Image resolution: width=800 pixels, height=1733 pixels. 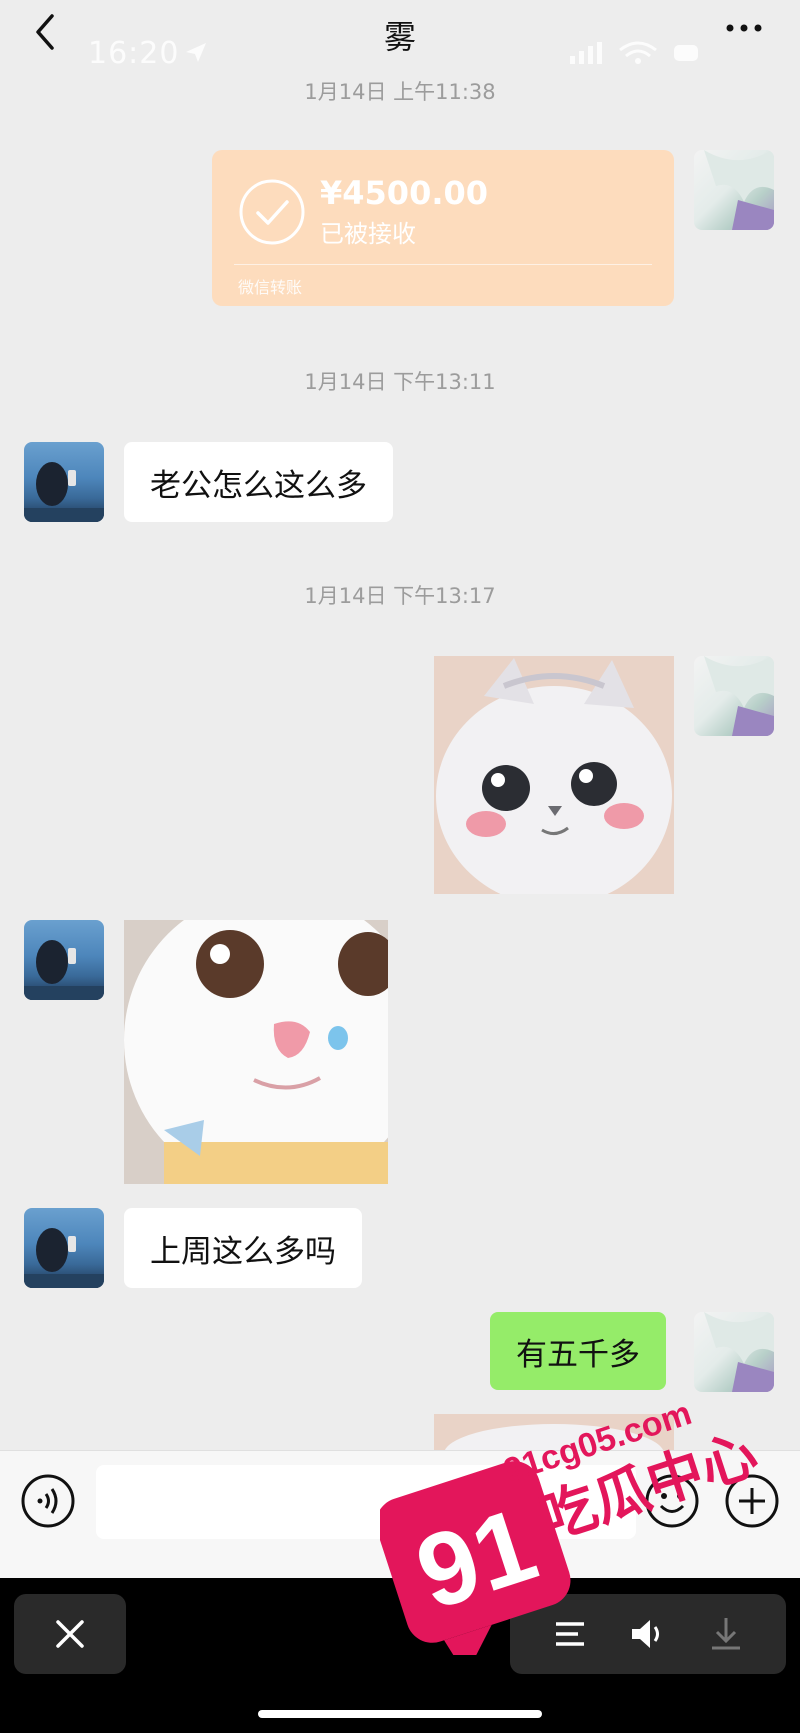 I want to click on voice-icon, so click(x=48, y=1501).